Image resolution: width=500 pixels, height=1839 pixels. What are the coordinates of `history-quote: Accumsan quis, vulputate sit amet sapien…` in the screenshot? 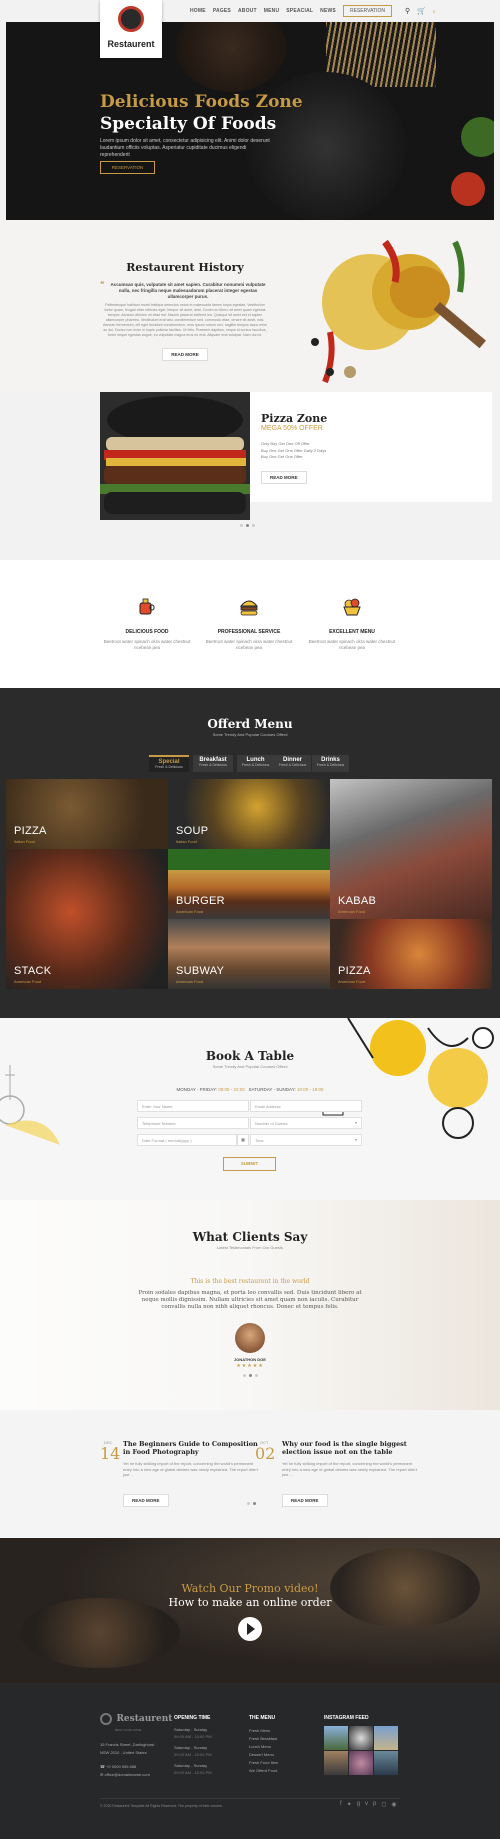 It's located at (188, 290).